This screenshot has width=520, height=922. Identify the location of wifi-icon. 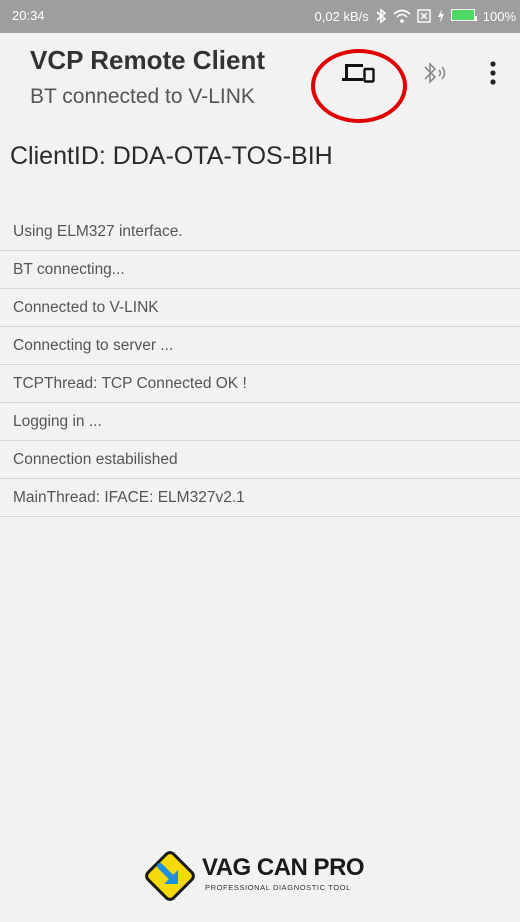
(402, 16).